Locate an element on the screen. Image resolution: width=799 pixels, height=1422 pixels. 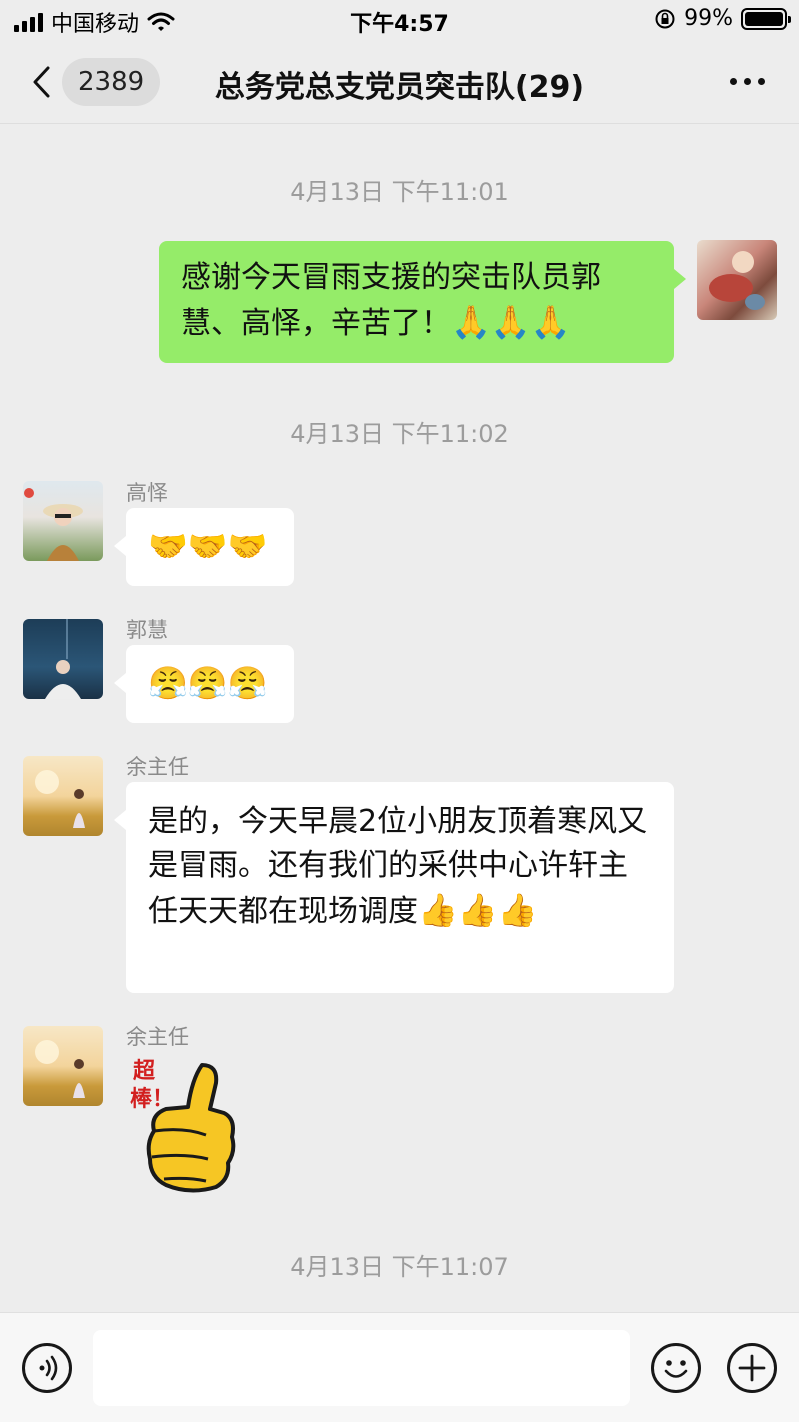
lock-rotation-icon is located at coordinates (665, 18).